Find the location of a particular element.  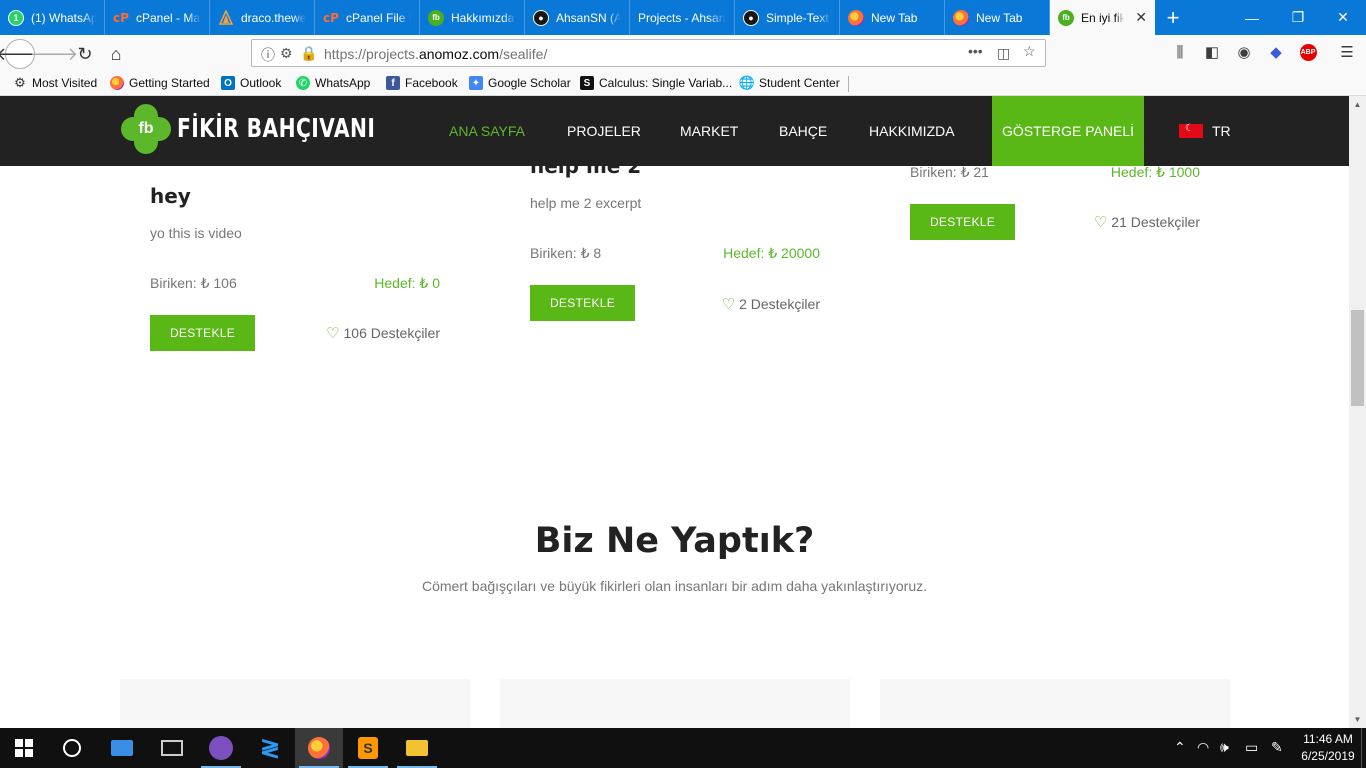

browser-tab: ● AhsanSN (Ahsan) is located at coordinates (577, 17).